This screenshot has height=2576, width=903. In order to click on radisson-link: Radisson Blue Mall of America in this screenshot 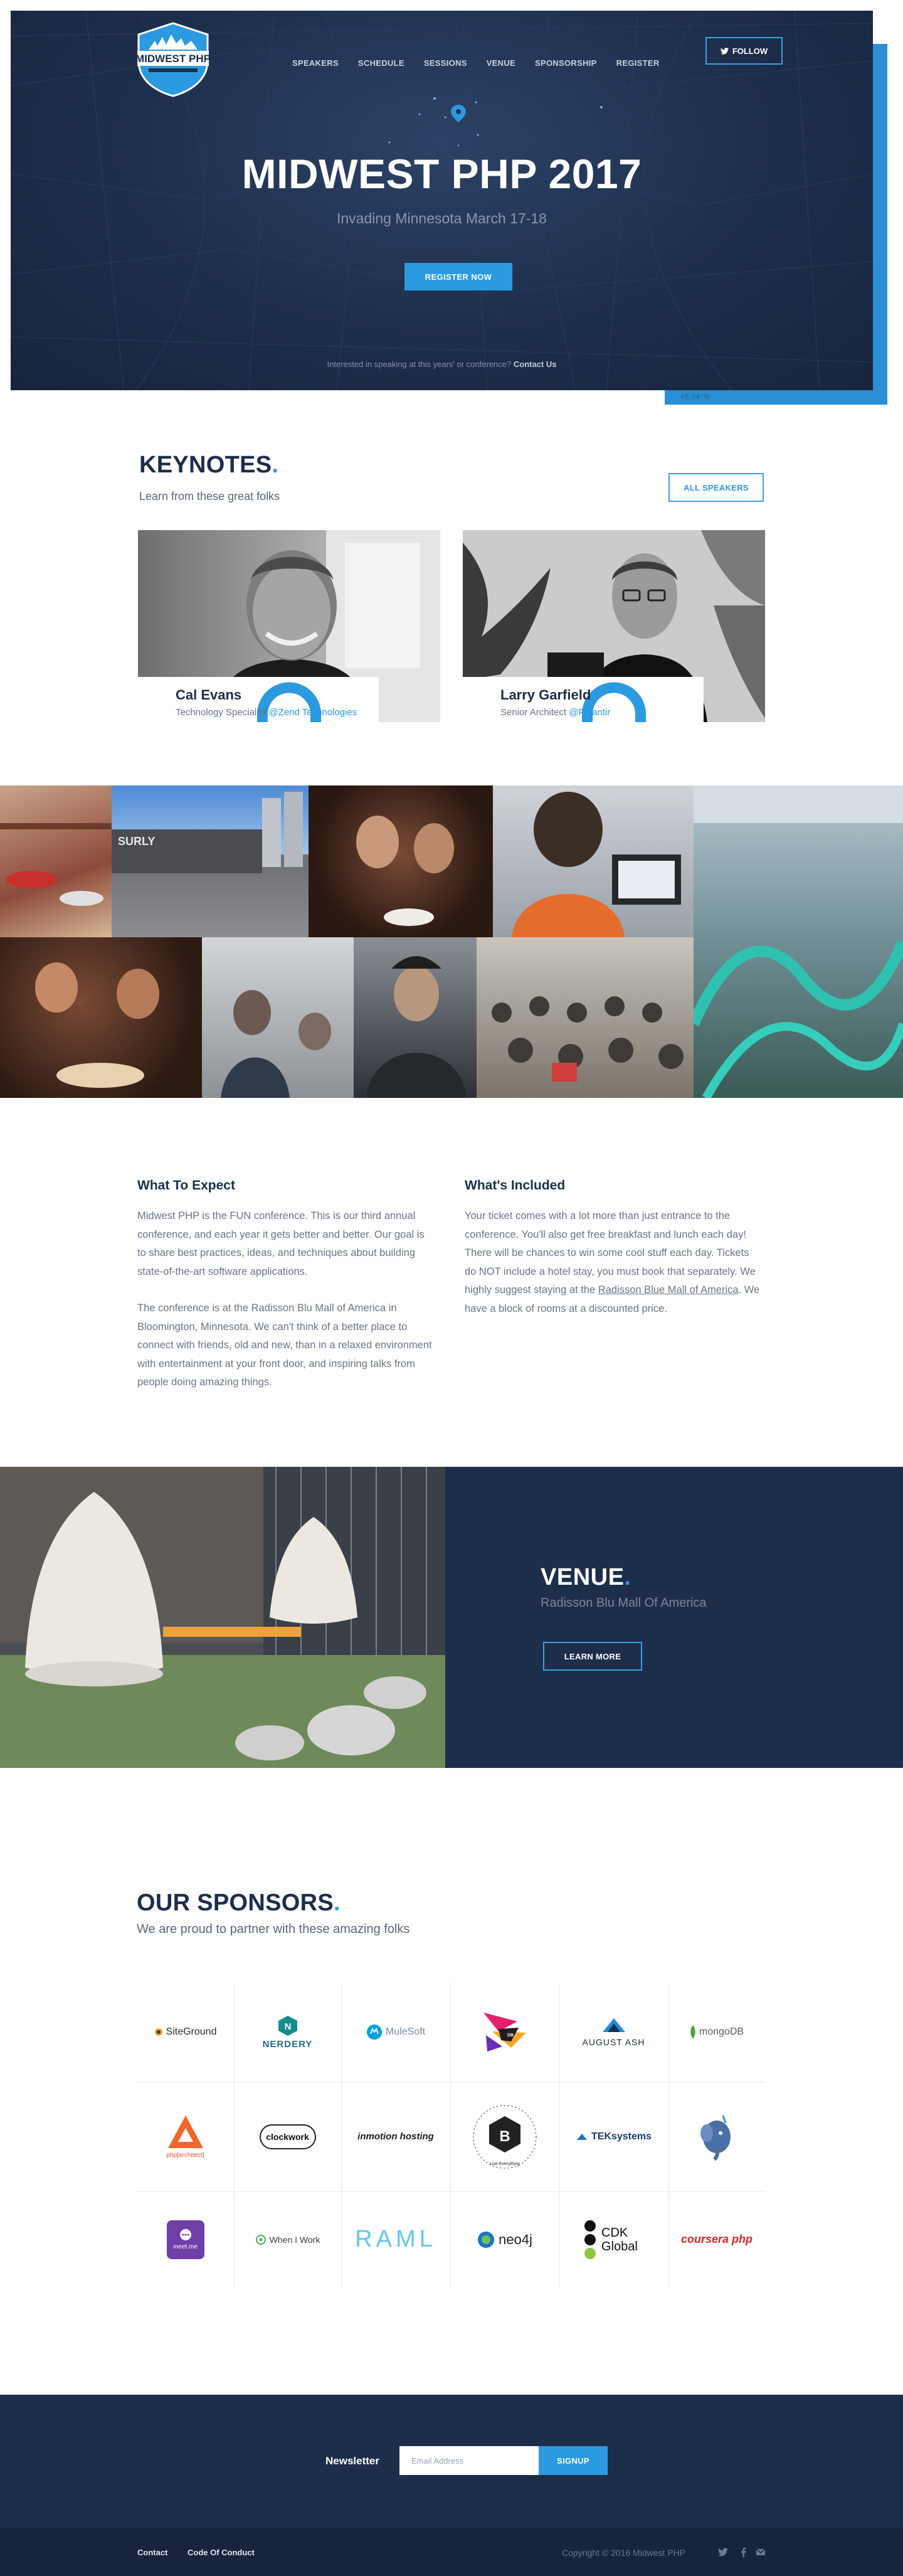, I will do `click(668, 1290)`.